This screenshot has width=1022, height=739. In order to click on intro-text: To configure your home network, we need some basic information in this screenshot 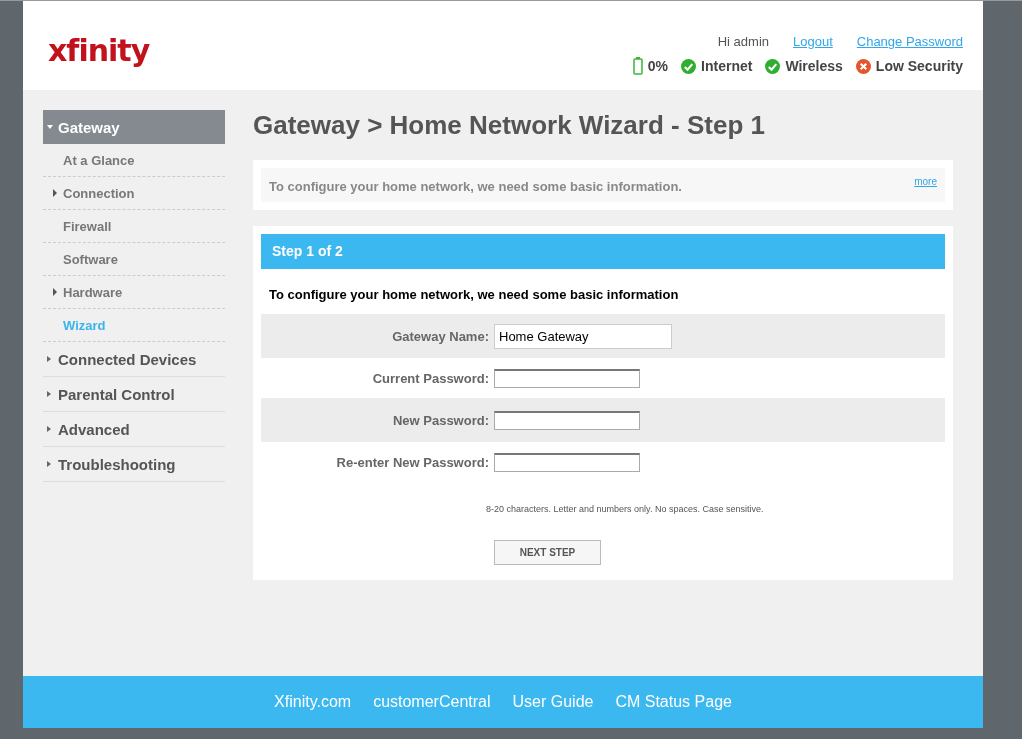, I will do `click(474, 294)`.